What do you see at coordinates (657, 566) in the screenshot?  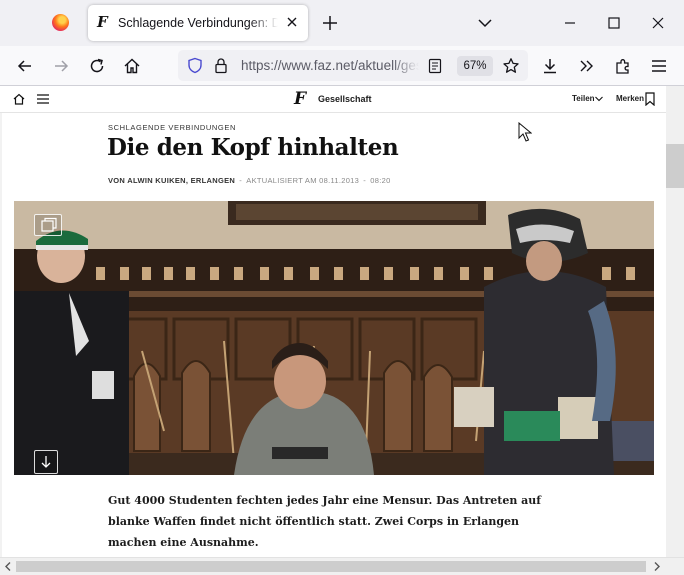 I see `scroll-right-arrow-icon` at bounding box center [657, 566].